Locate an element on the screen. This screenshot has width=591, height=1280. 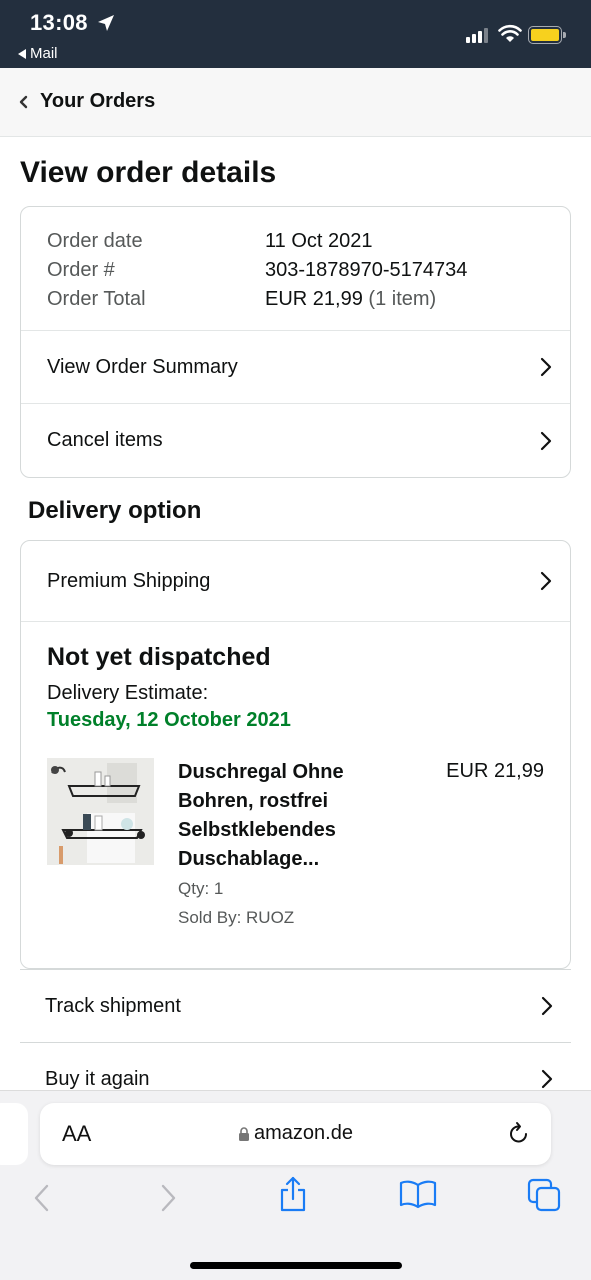
order-date-row: Order date 11 Oct 2021 is located at coordinates (308, 241).